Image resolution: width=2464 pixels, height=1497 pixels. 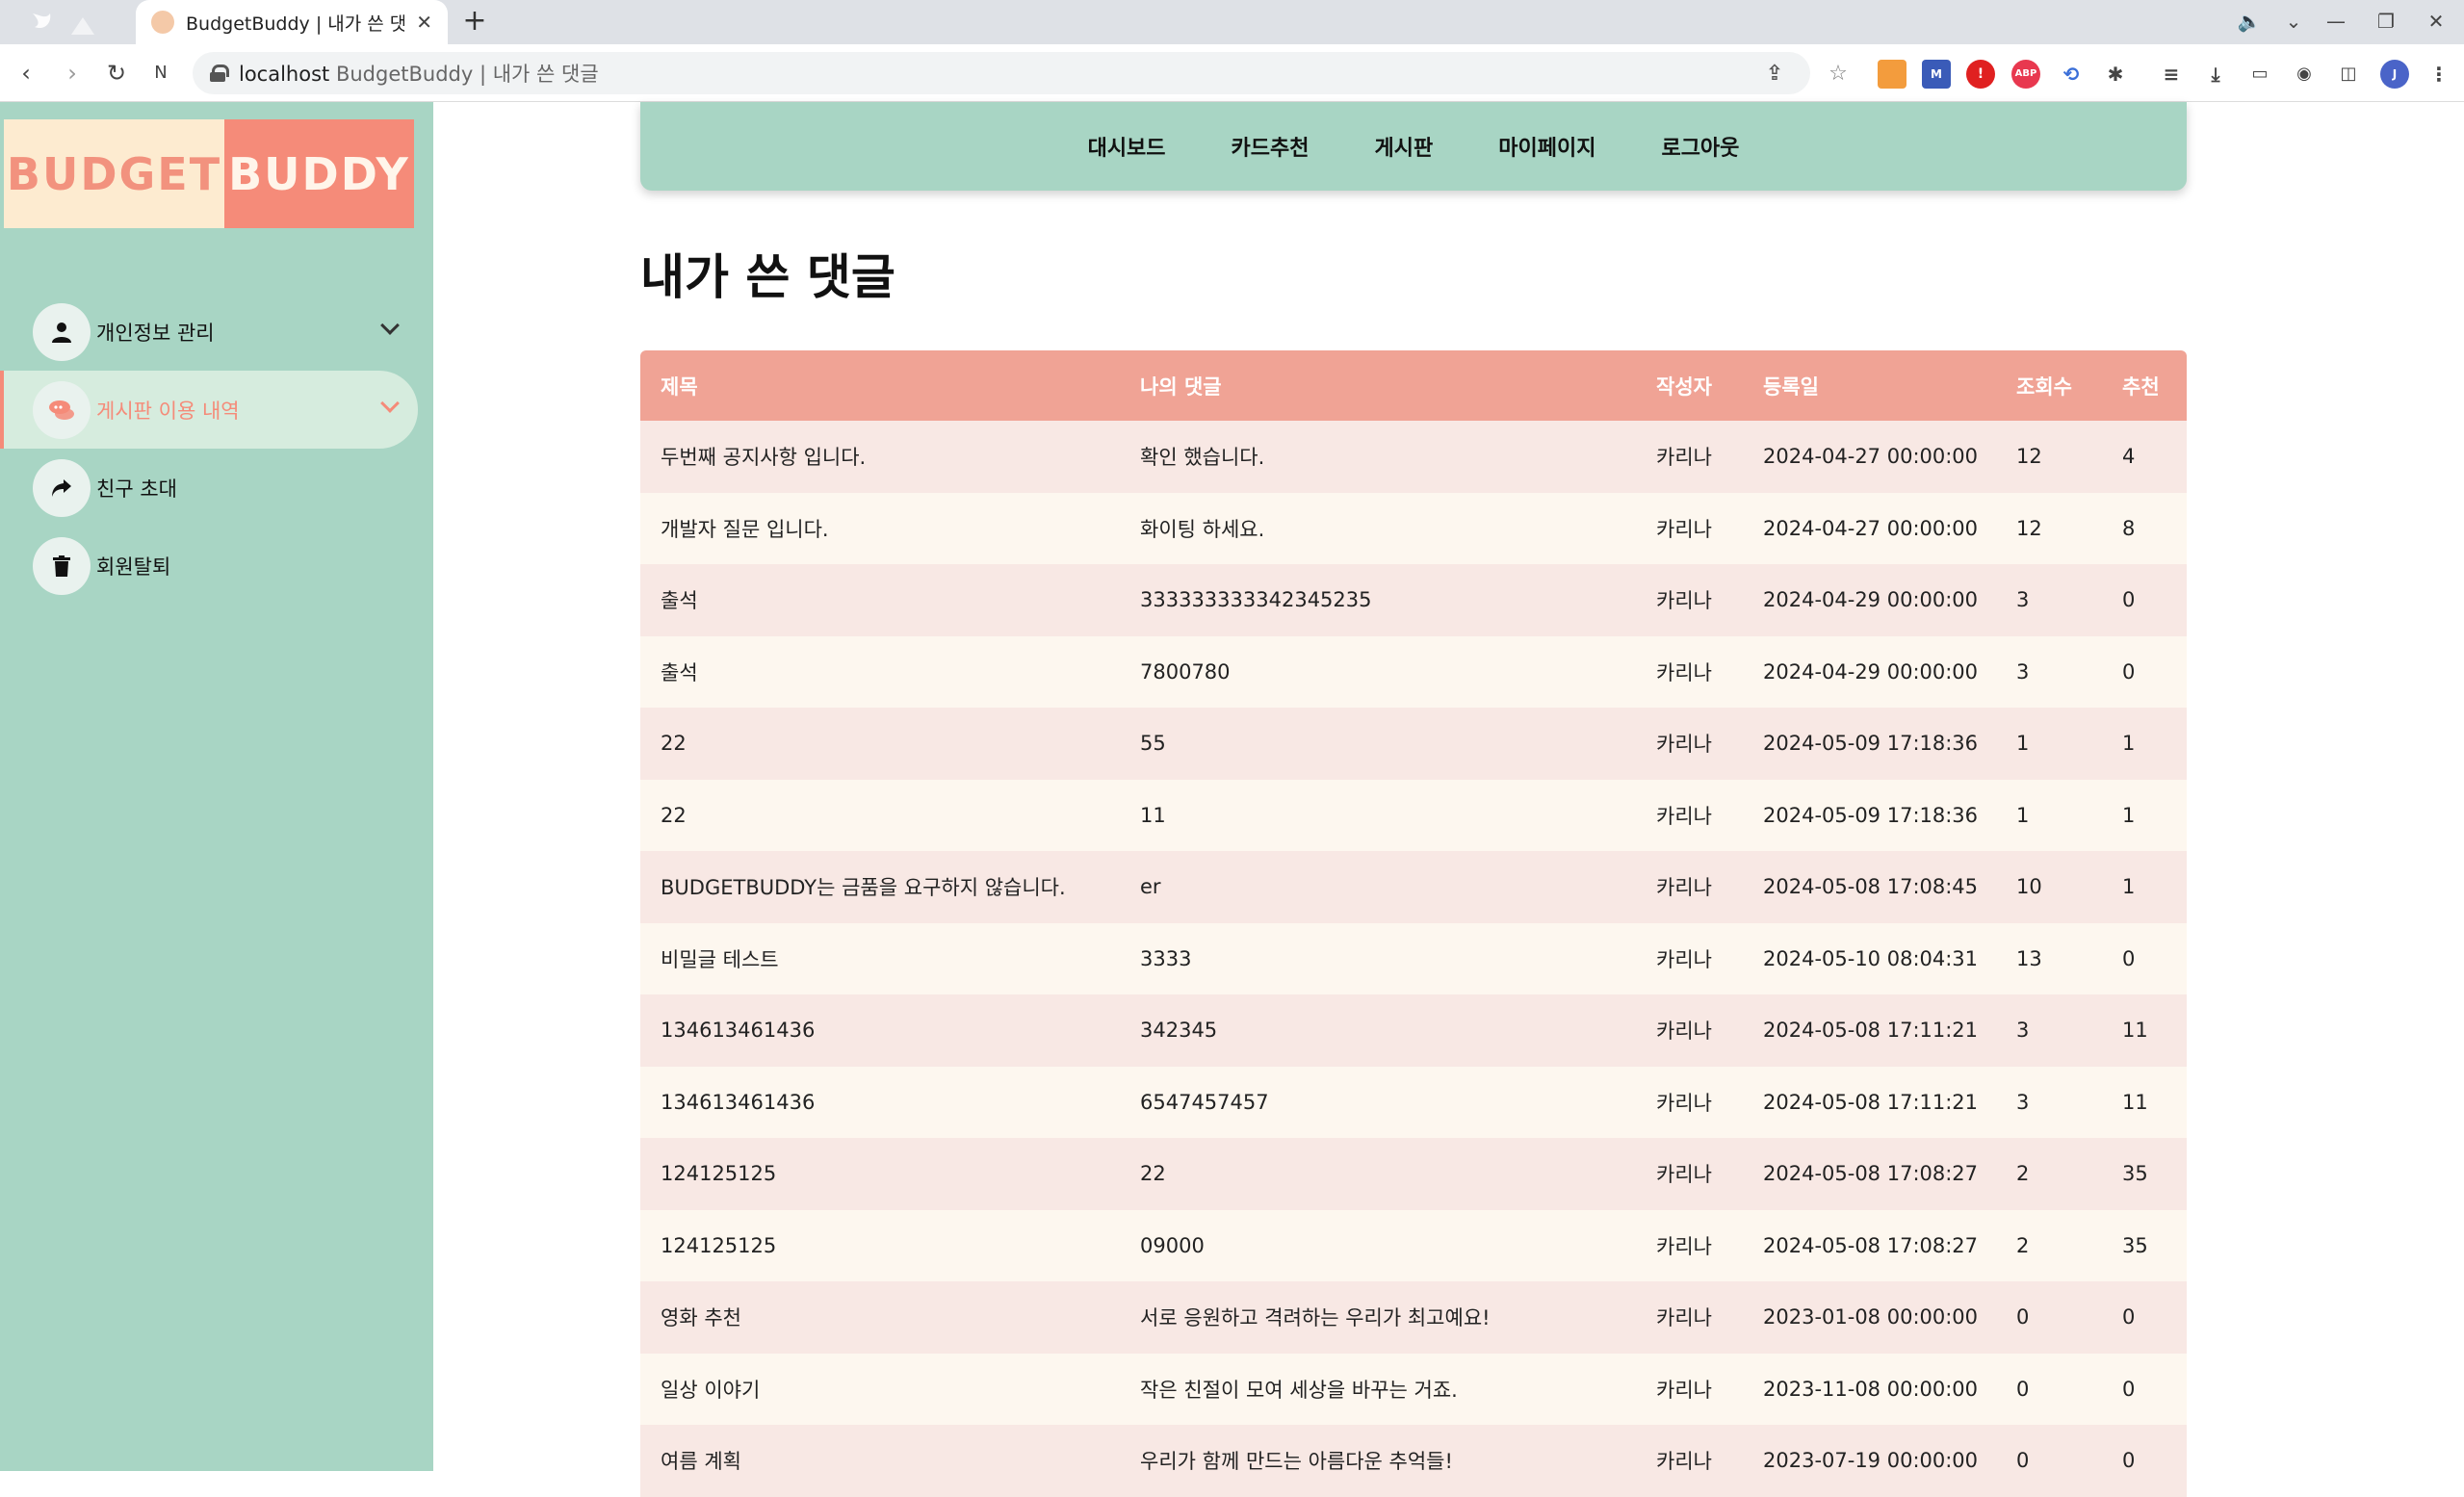 I want to click on speaker-icon: 🔈, so click(x=2249, y=21).